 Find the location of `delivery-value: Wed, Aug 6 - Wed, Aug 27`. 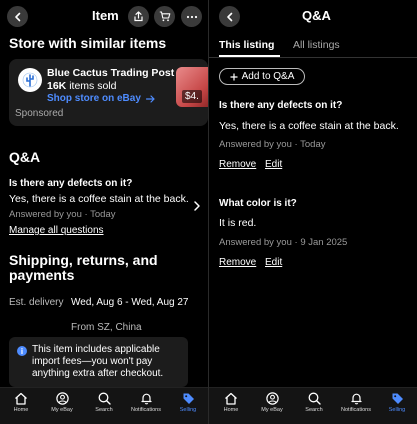

delivery-value: Wed, Aug 6 - Wed, Aug 27 is located at coordinates (130, 302).